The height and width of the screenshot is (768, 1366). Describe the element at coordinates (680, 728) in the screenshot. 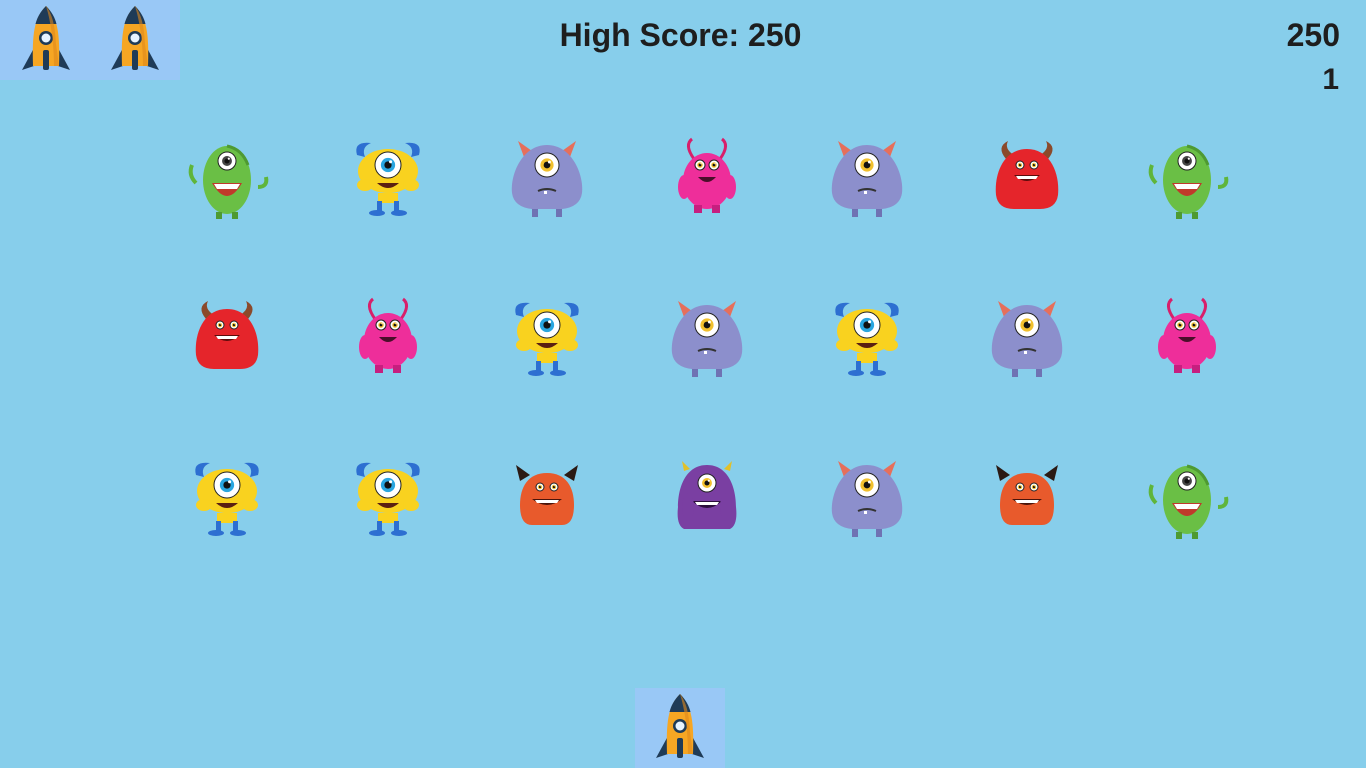

I see `player-rocket` at that location.